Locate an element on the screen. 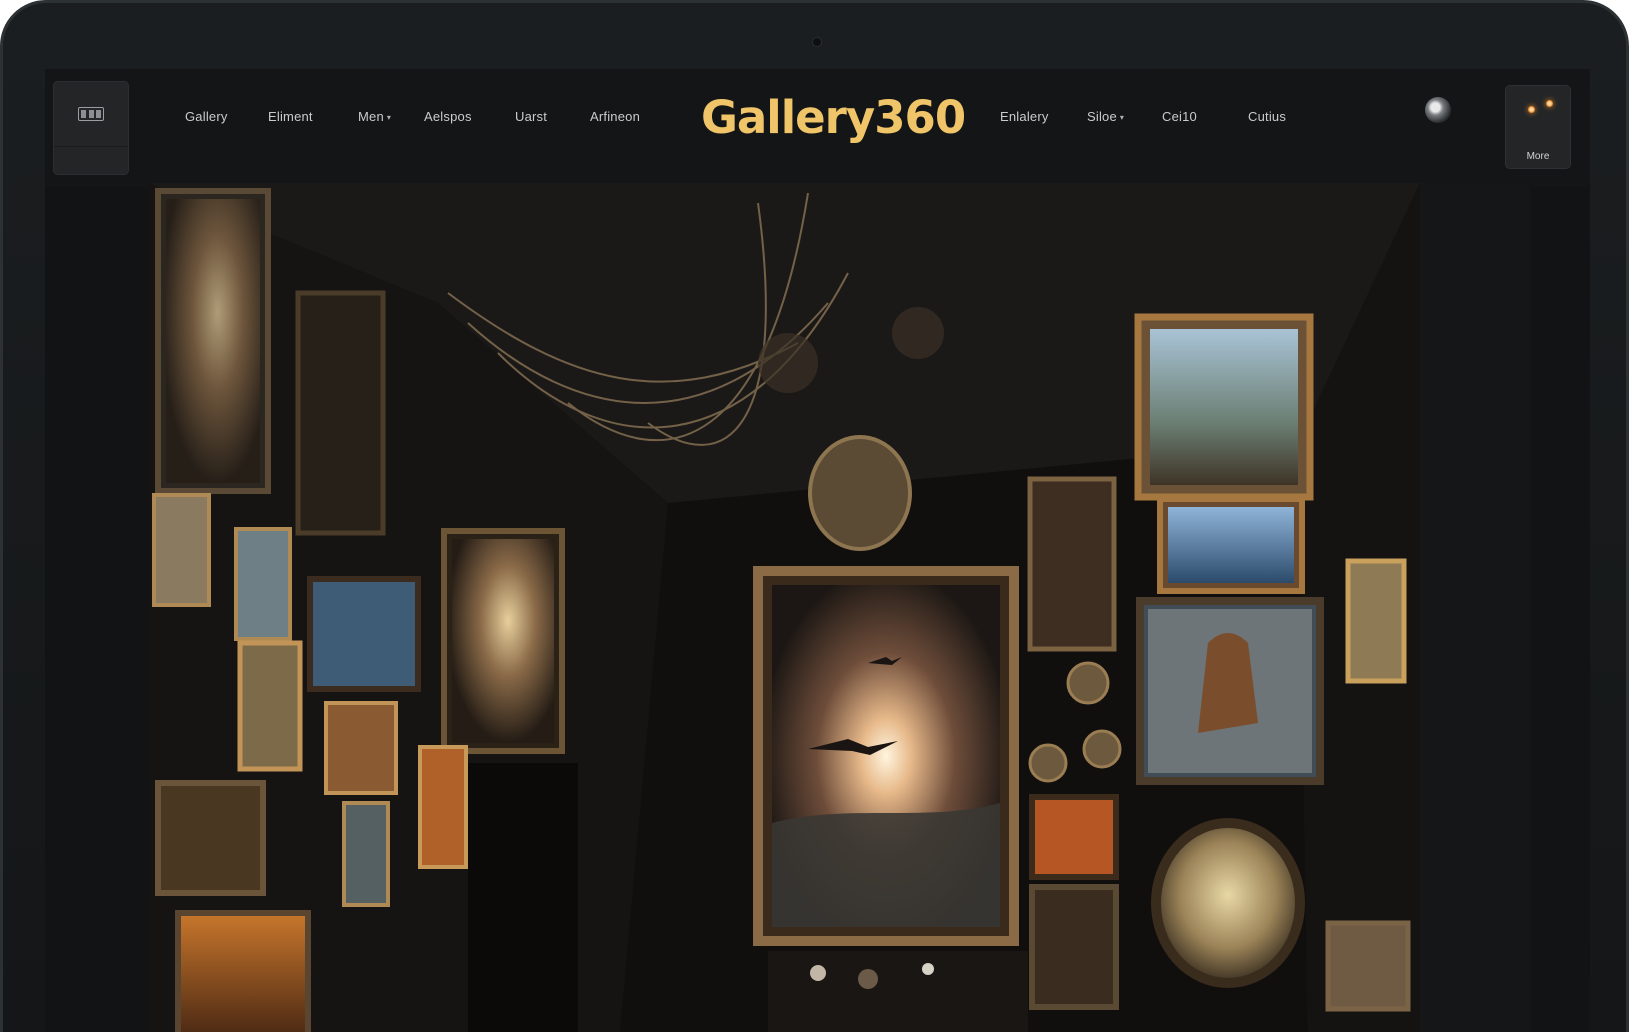 The image size is (1629, 1032). site-logo: Gallery360 is located at coordinates (833, 121).